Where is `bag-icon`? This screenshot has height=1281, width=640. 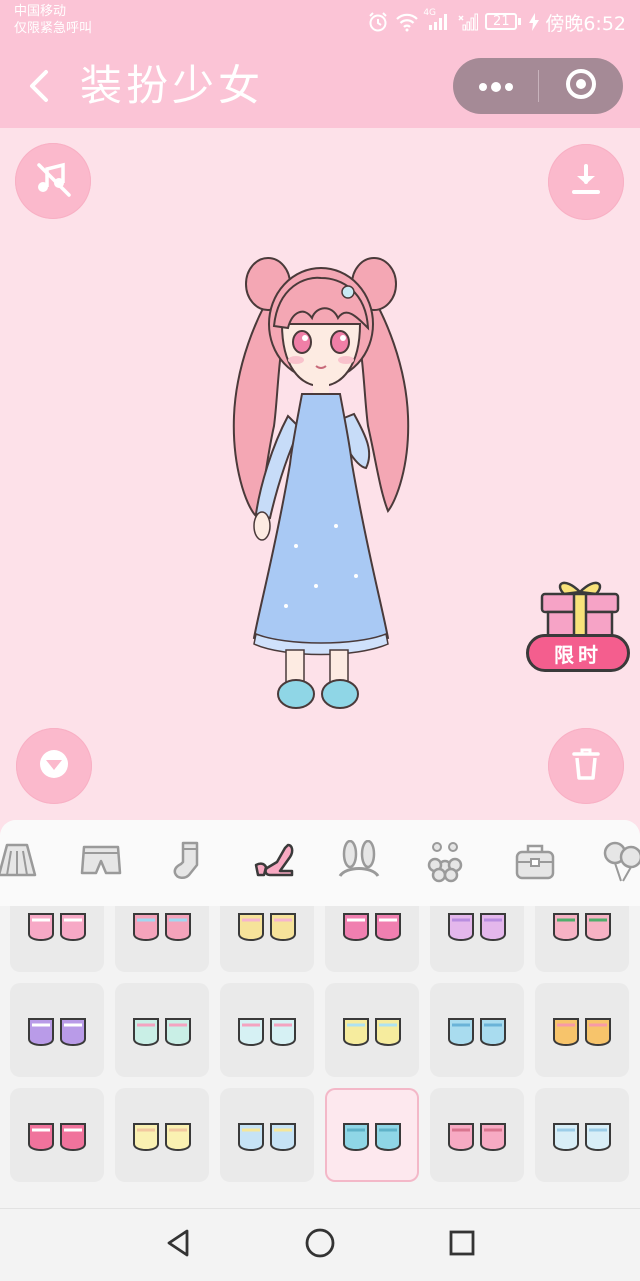
bag-icon is located at coordinates (535, 863).